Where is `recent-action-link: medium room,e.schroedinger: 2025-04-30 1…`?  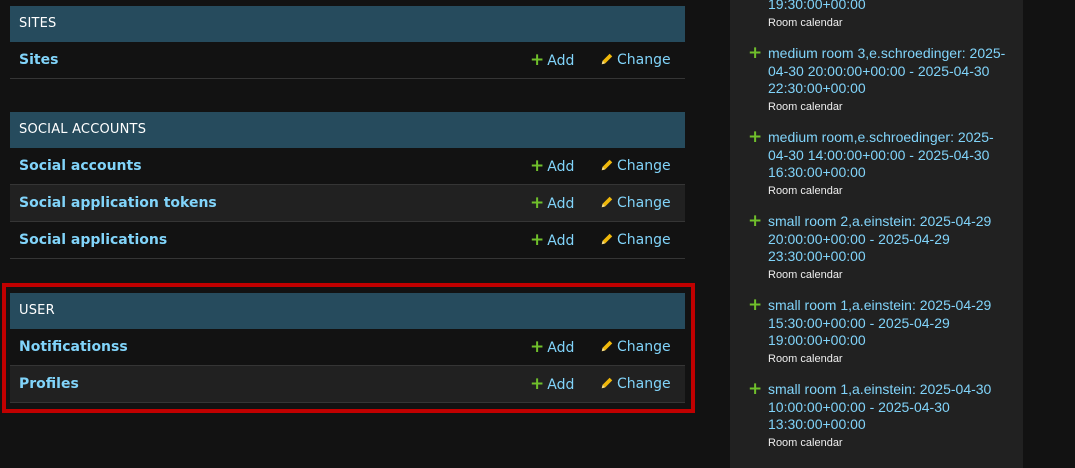
recent-action-link: medium room,e.schroedinger: 2025-04-30 1… is located at coordinates (890, 155).